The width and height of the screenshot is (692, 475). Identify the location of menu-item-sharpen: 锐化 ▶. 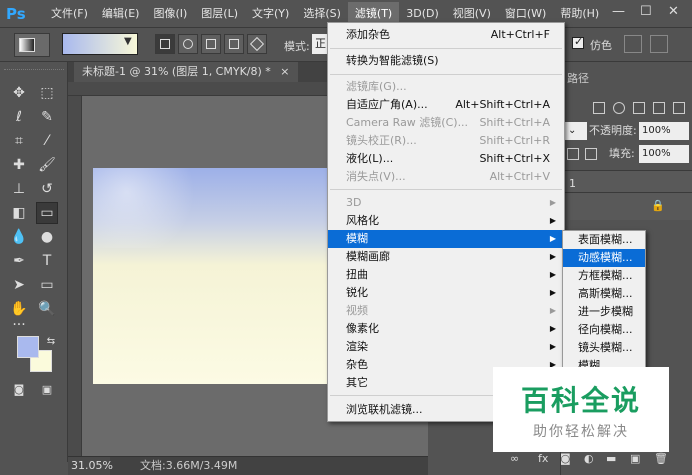
(446, 293).